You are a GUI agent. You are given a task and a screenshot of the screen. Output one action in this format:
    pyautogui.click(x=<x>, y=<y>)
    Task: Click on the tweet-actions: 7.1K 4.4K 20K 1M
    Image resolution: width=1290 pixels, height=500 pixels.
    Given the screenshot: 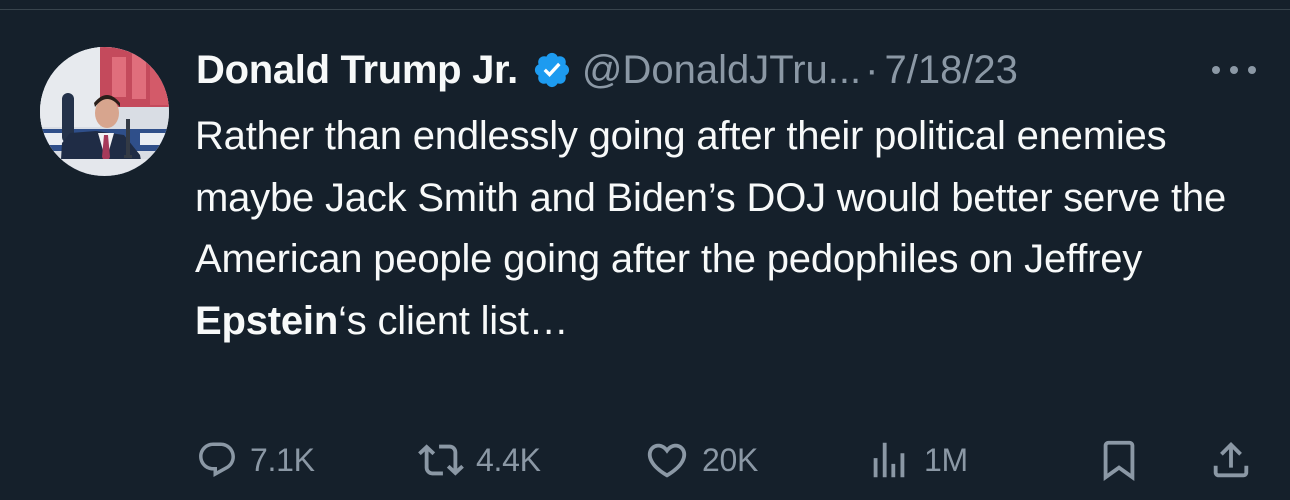 What is the action you would take?
    pyautogui.click(x=645, y=460)
    